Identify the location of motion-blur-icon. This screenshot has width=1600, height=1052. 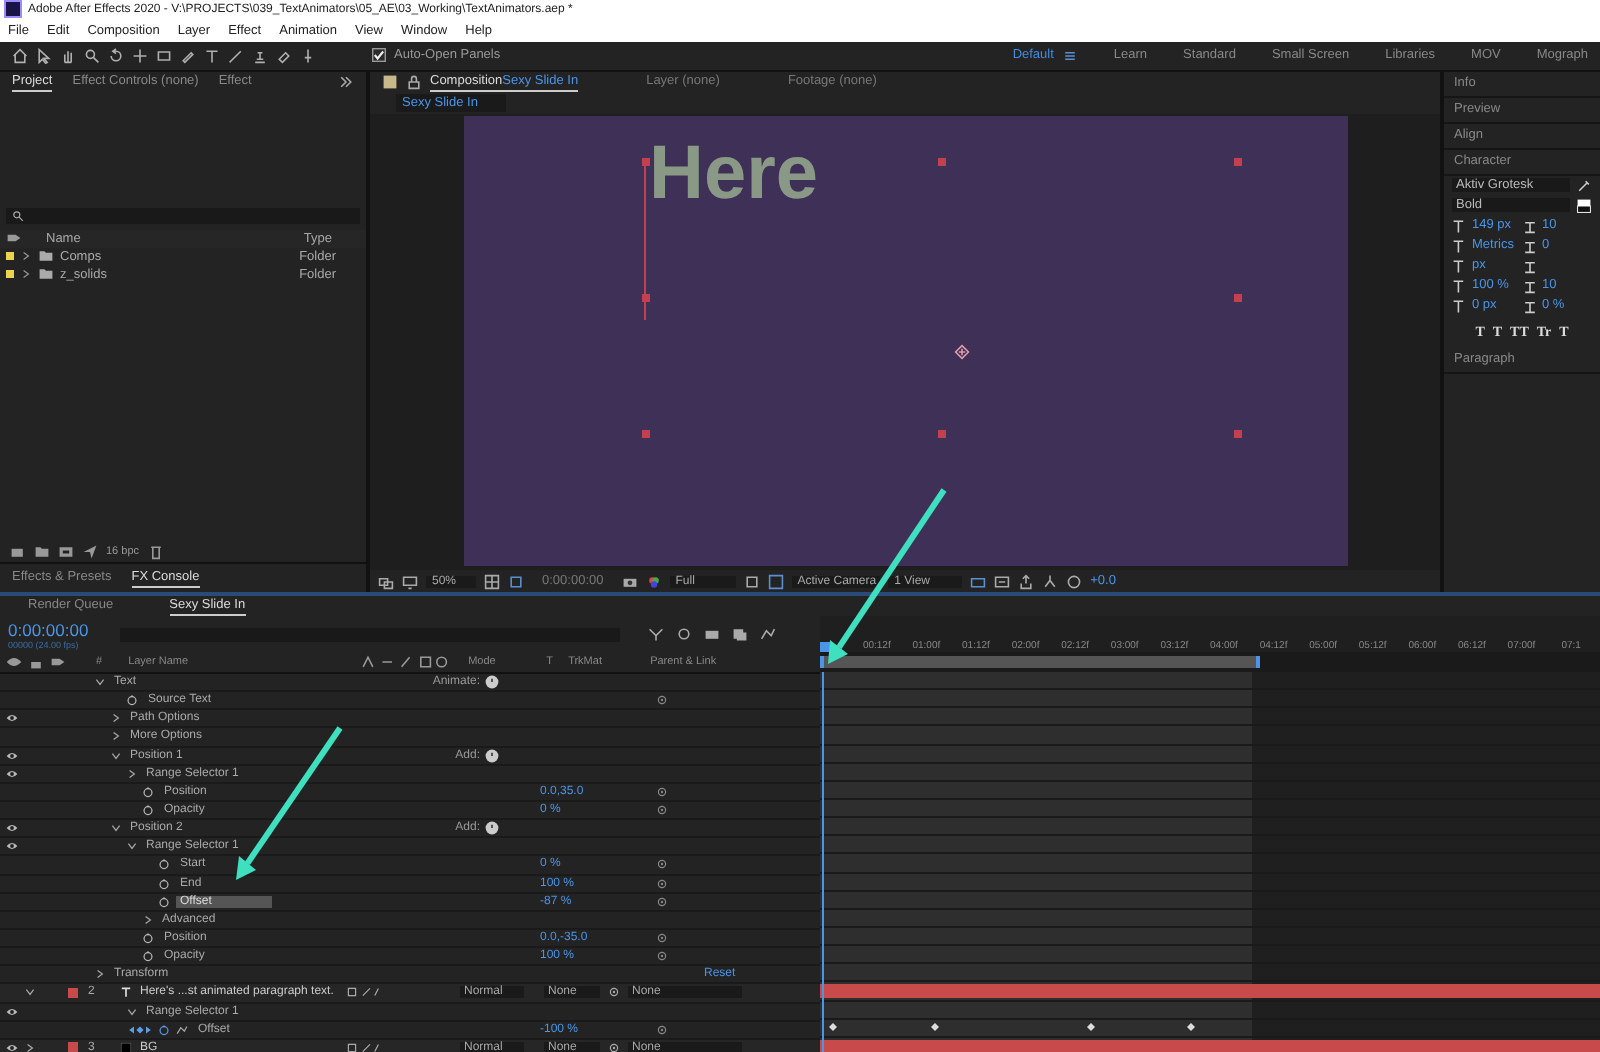
(740, 634).